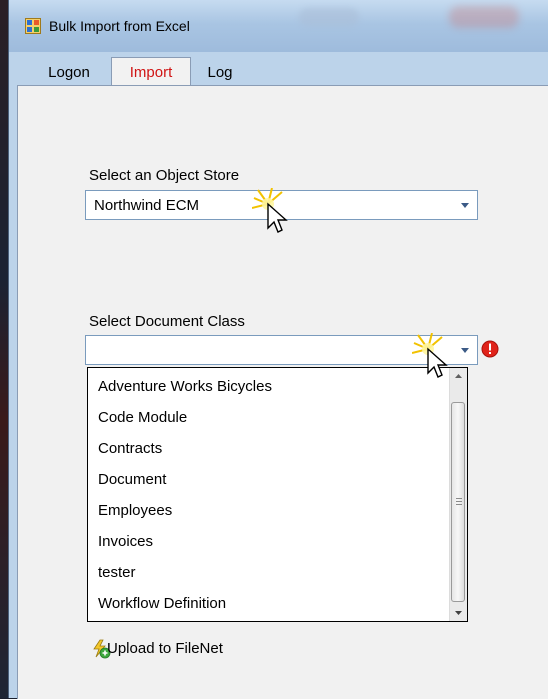  Describe the element at coordinates (165, 648) in the screenshot. I see `upload-button-label: Upload to FileNet` at that location.